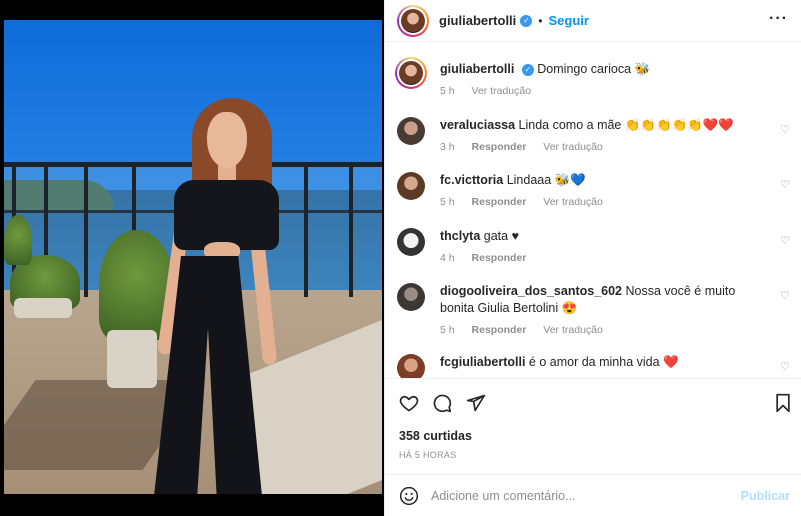  What do you see at coordinates (531, 291) in the screenshot?
I see `comment-username: diogooliveira_dos_santos_602` at bounding box center [531, 291].